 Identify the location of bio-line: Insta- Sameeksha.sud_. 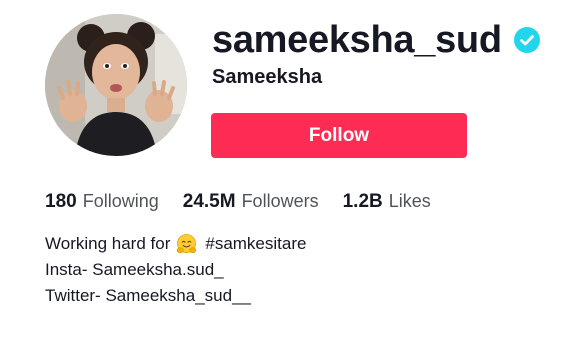
(134, 269).